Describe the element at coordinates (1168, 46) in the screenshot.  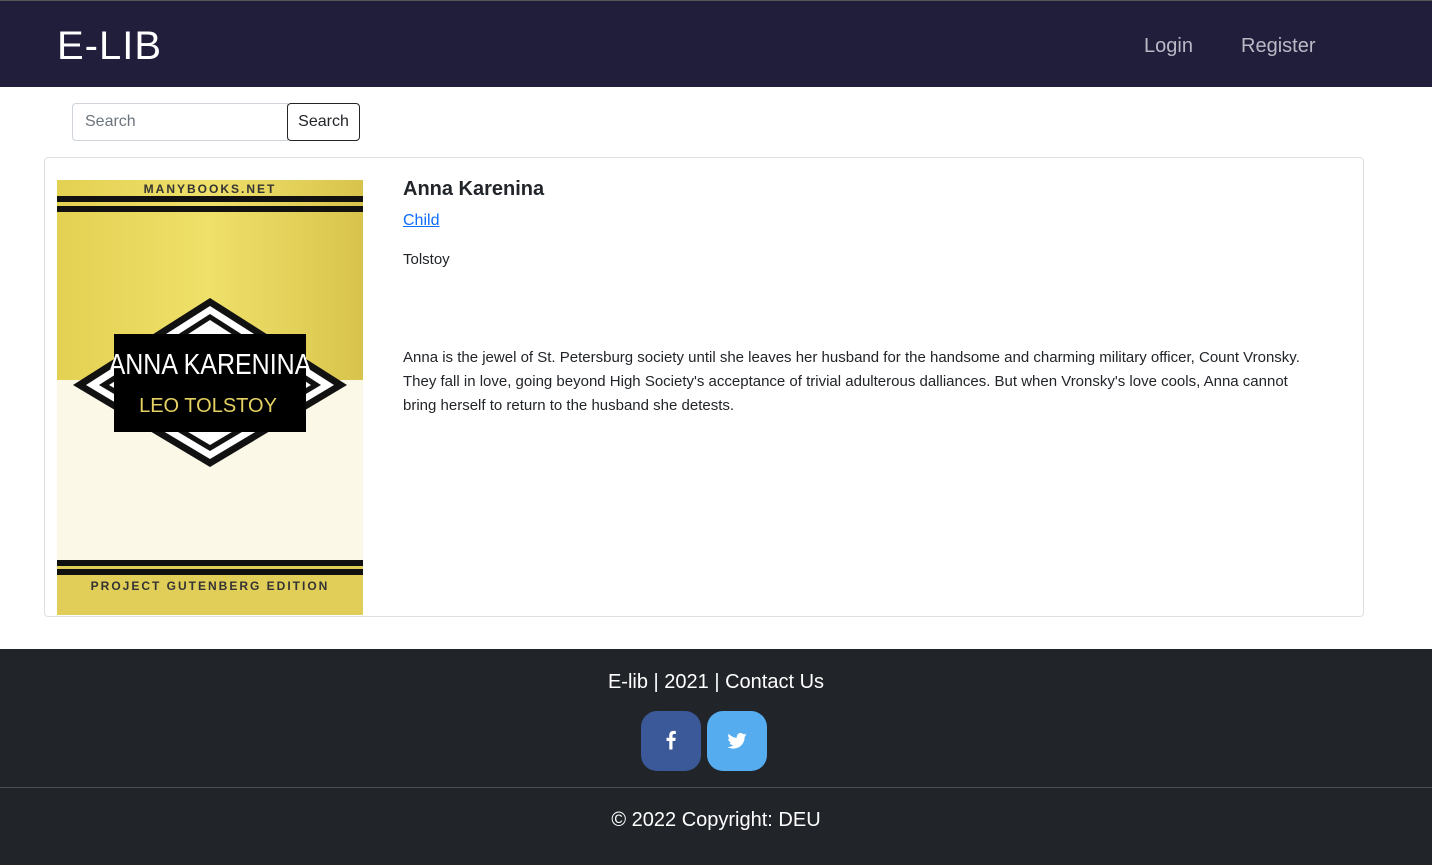
I see `login-link: Login` at that location.